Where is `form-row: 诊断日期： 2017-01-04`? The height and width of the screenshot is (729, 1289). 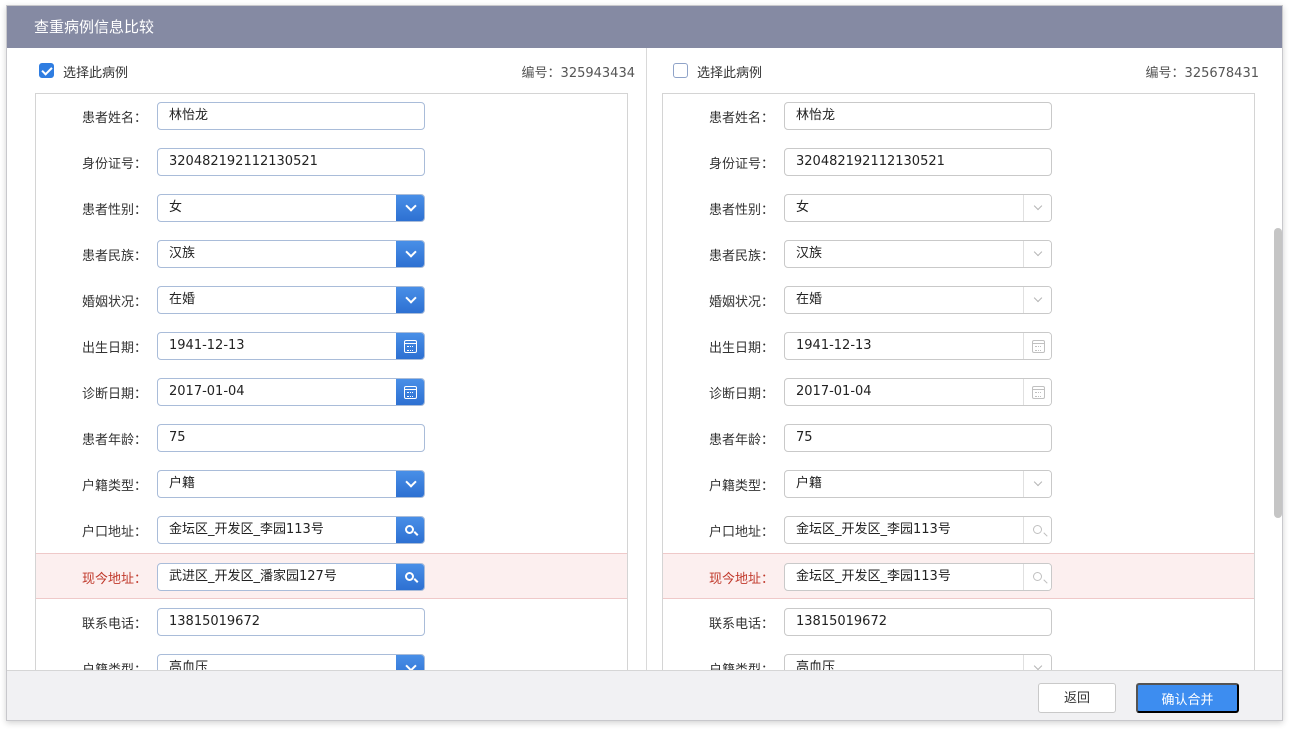
form-row: 诊断日期： 2017-01-04 is located at coordinates (958, 392).